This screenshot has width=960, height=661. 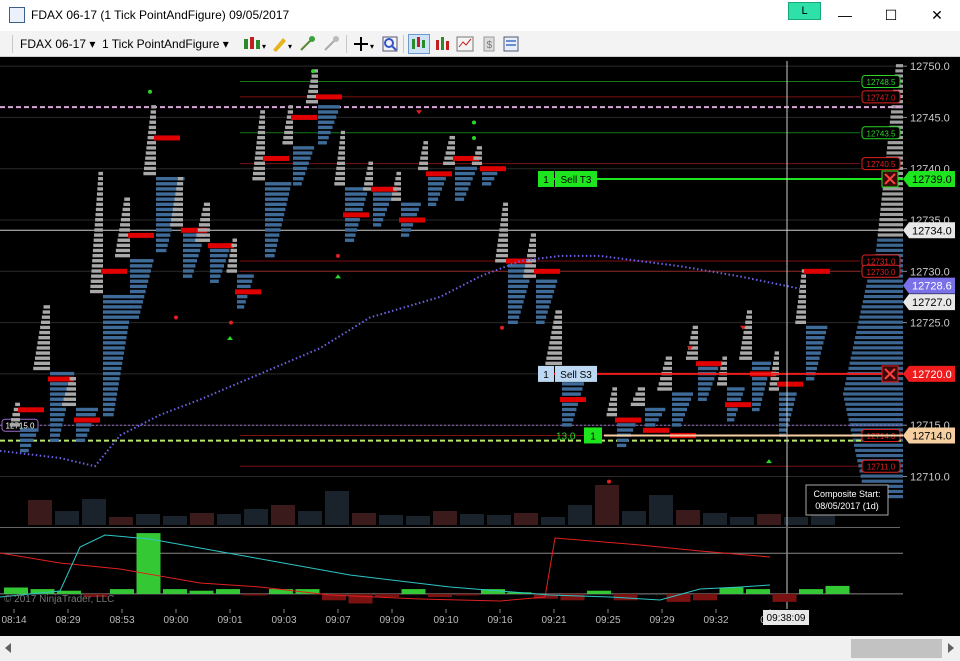 What do you see at coordinates (165, 44) in the screenshot?
I see `bar-type-selector: 1 Tick PointAndFigure ▾` at bounding box center [165, 44].